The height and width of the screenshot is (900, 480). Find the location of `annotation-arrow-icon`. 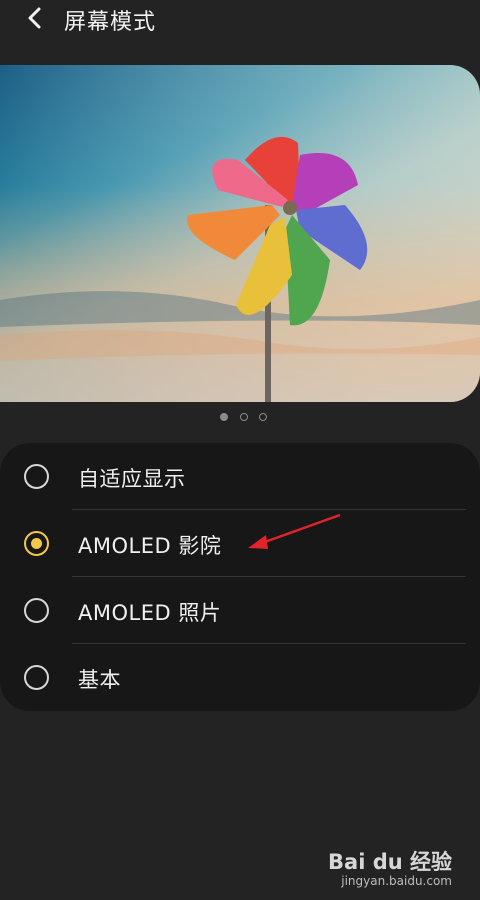

annotation-arrow-icon is located at coordinates (294, 531).